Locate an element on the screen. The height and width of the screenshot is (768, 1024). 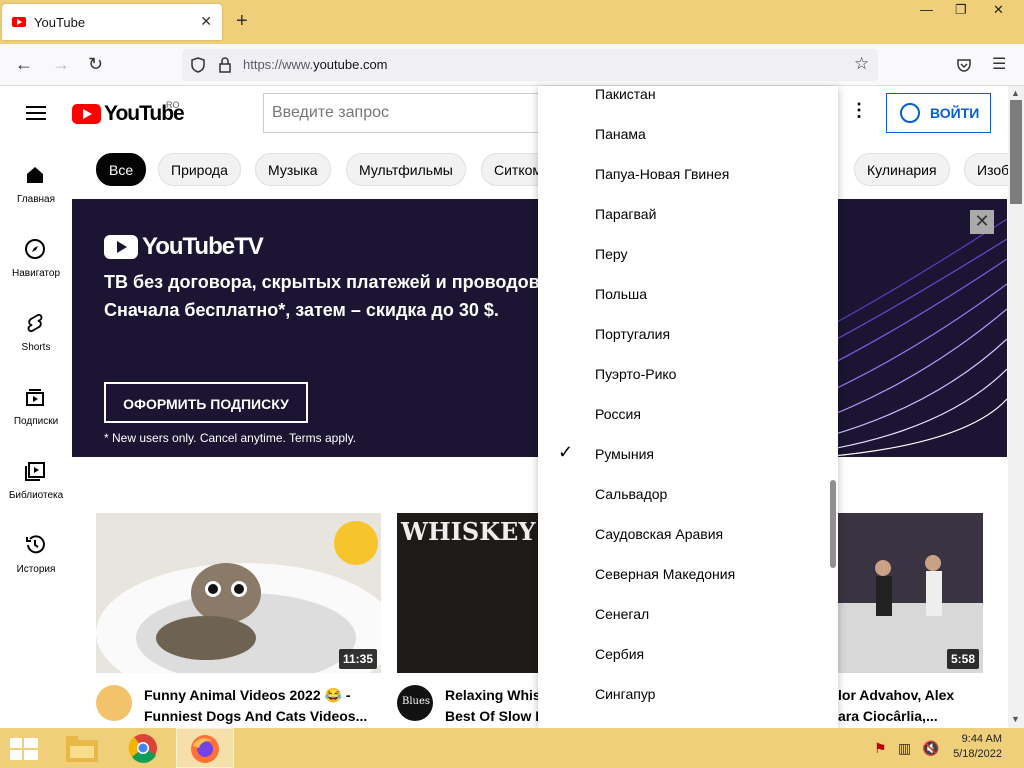
video-thumbnail-3: 5:58 is located at coordinates (910, 593).